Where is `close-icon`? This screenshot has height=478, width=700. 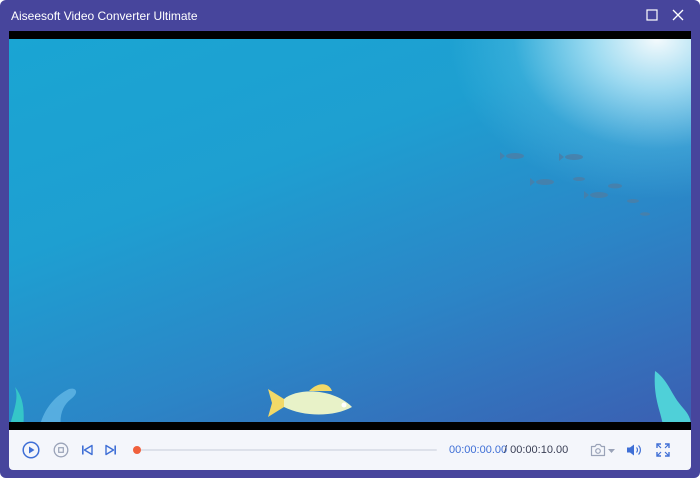 close-icon is located at coordinates (678, 15).